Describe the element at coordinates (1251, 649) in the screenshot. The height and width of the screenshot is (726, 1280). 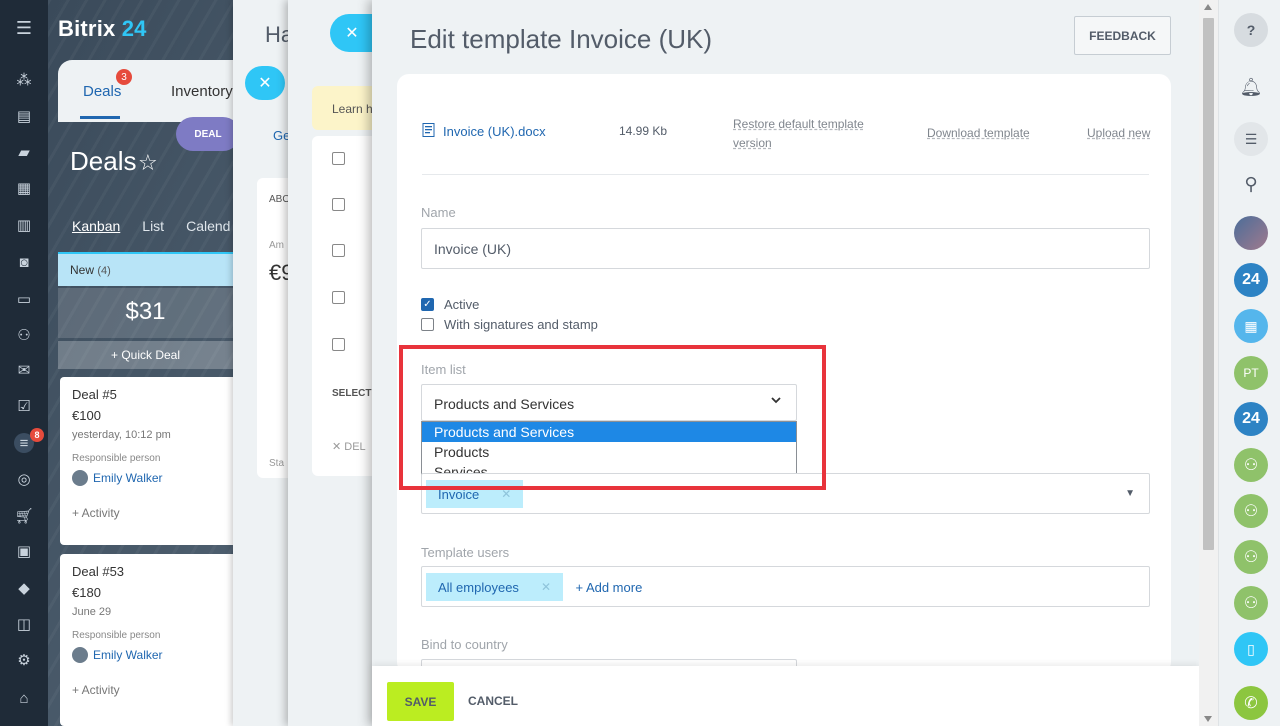
I see `mobile-app-icon: ▯` at that location.